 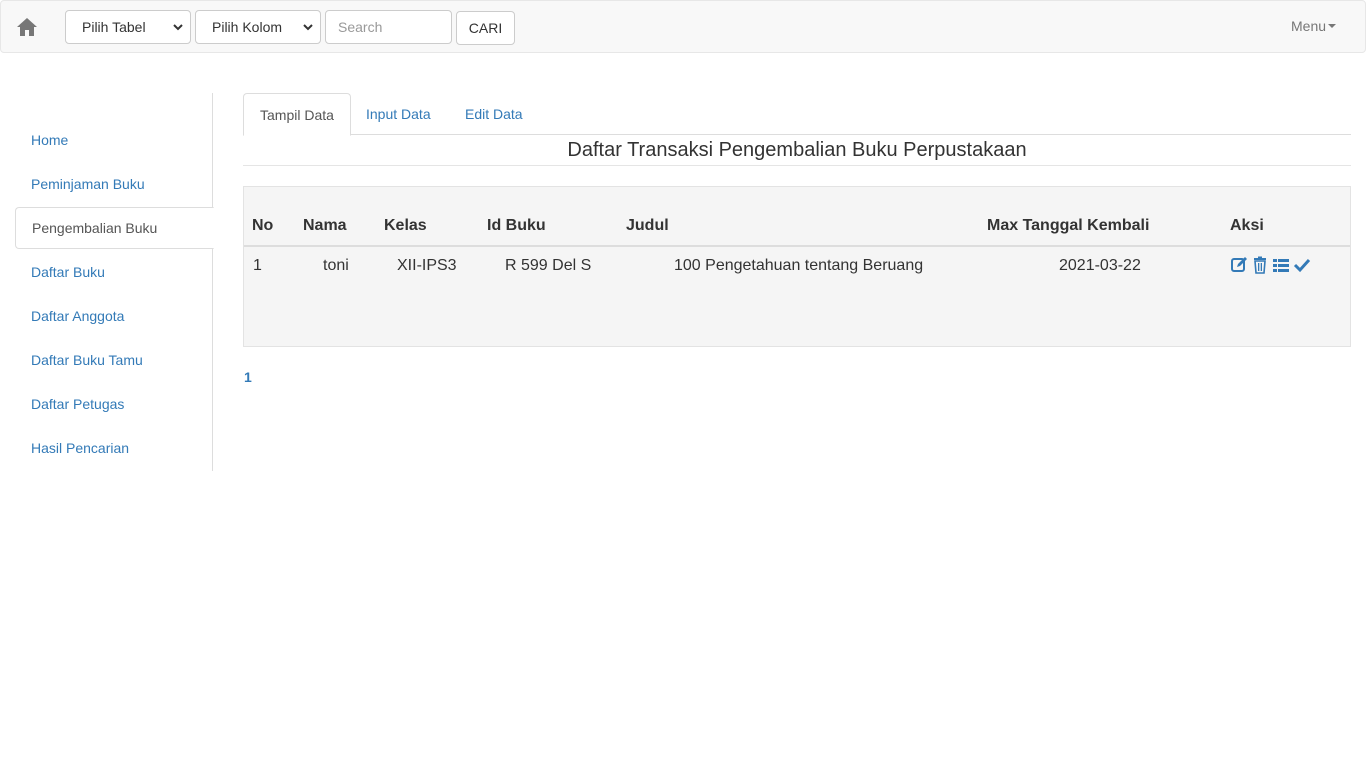 I want to click on sidebar-item-label: Daftar Buku Tamu, so click(x=87, y=360).